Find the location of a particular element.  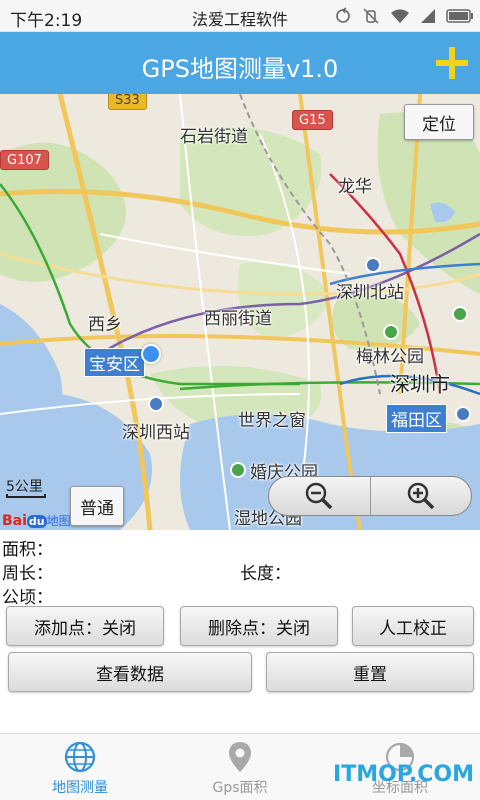

poi-icon is located at coordinates (463, 414).